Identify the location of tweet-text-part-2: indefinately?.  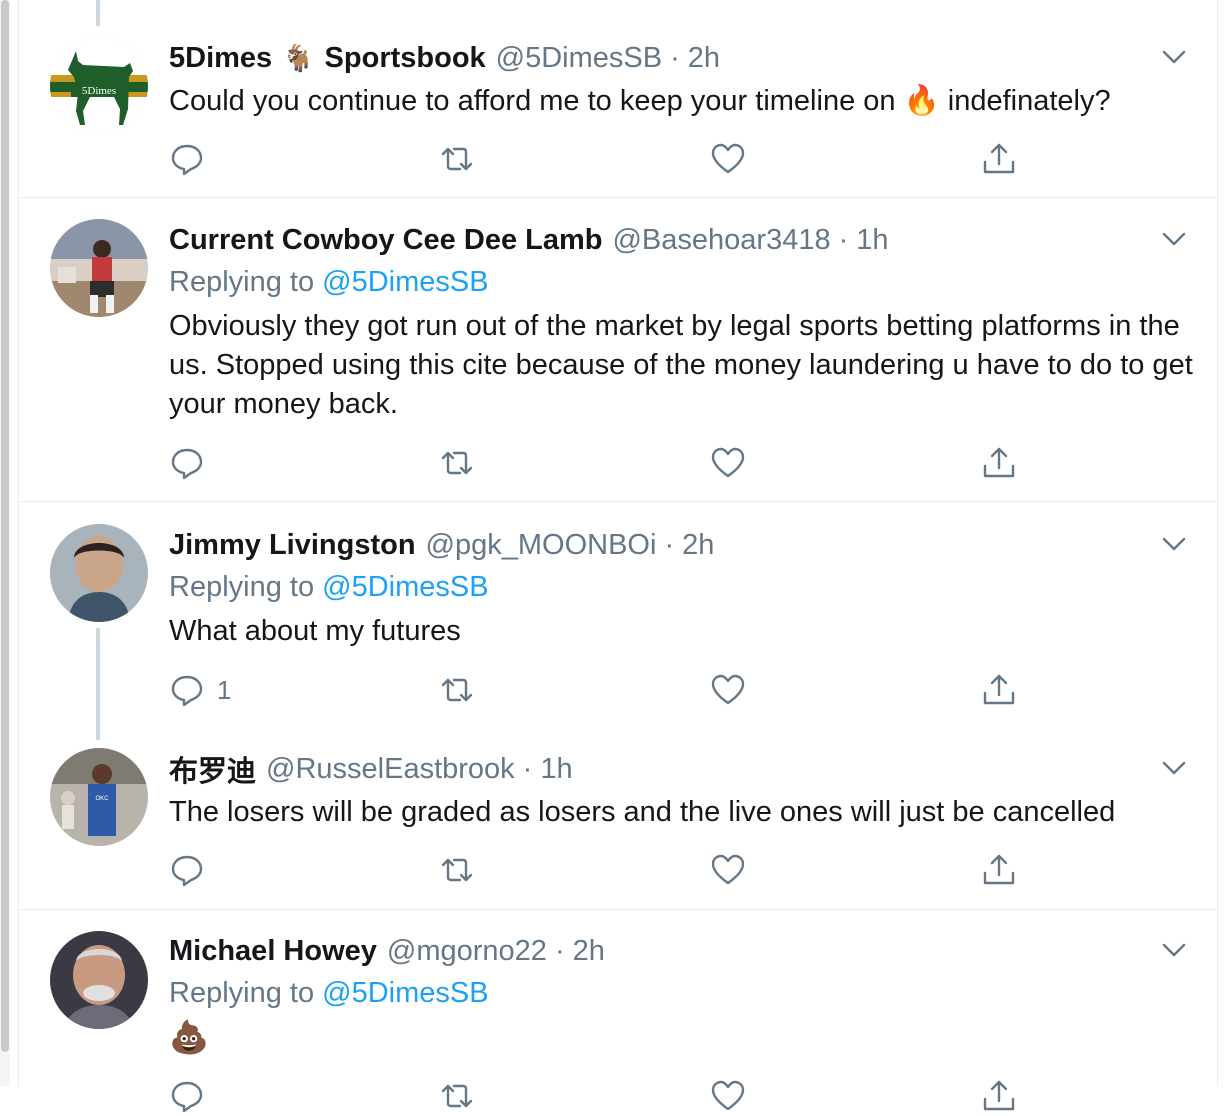
(1025, 101).